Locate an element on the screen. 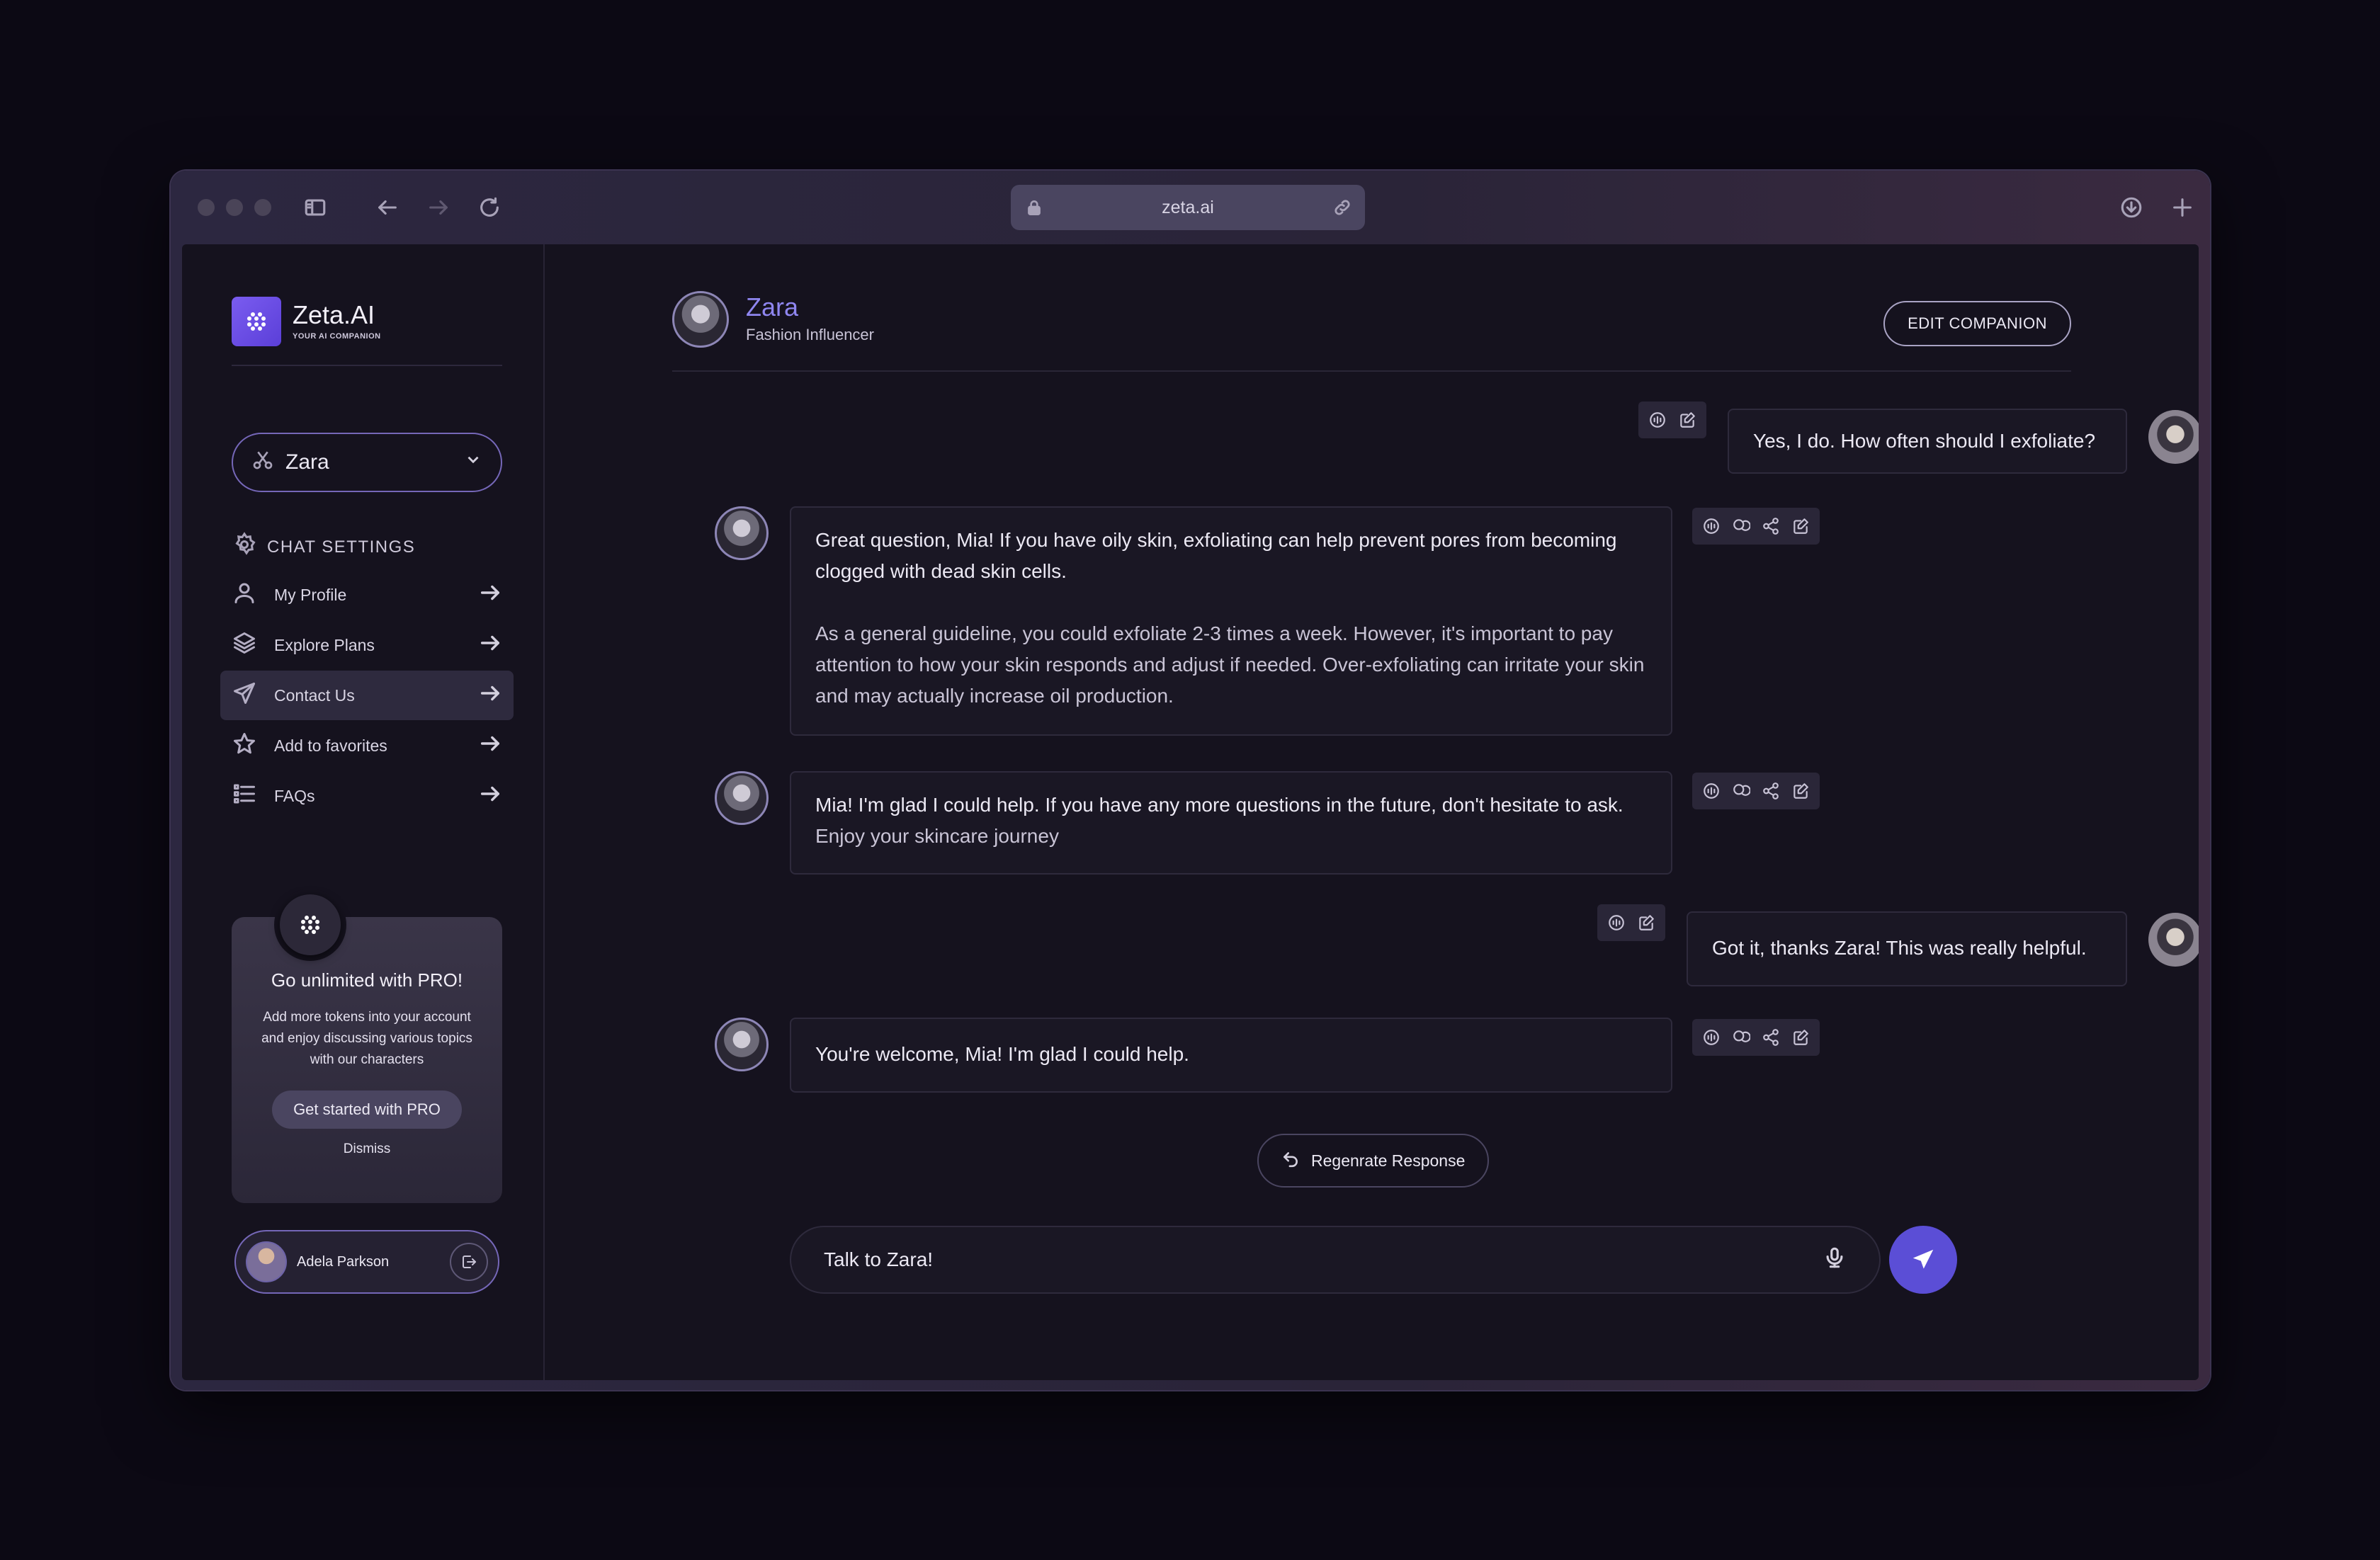  logout-icon is located at coordinates (470, 1262).